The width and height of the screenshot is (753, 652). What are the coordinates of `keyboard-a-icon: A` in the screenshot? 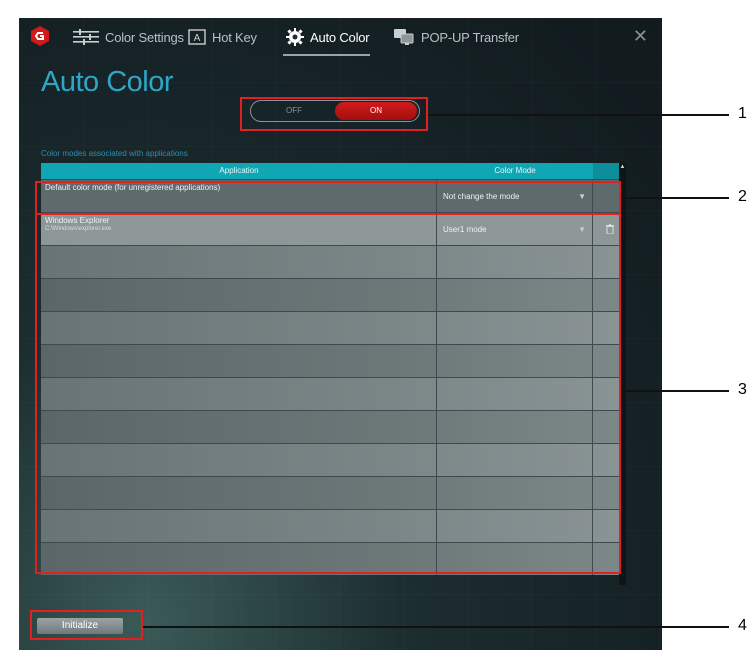 It's located at (197, 37).